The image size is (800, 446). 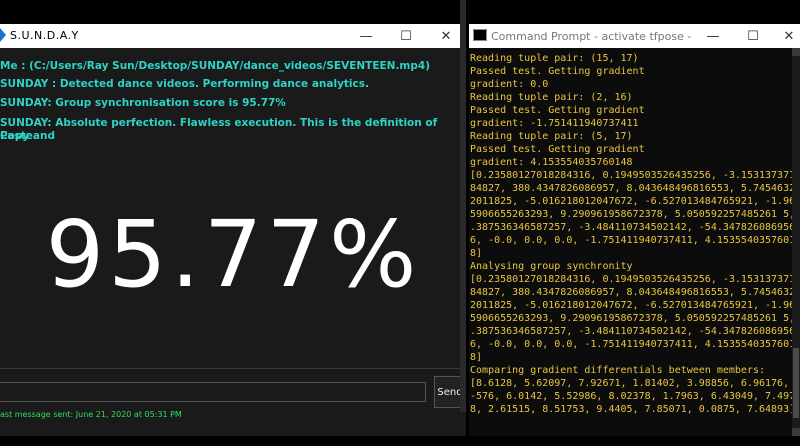 I want to click on sync-score-display: 95.77%, so click(x=233, y=254).